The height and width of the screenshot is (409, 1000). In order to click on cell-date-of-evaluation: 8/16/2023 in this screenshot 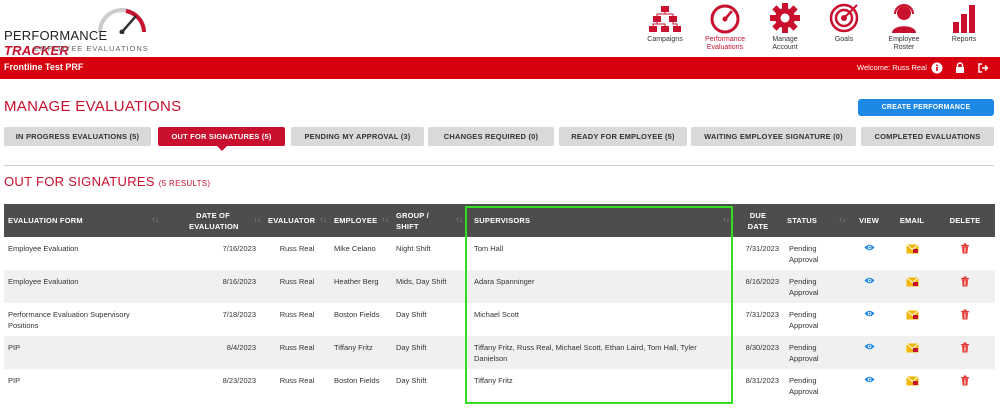, I will do `click(239, 281)`.